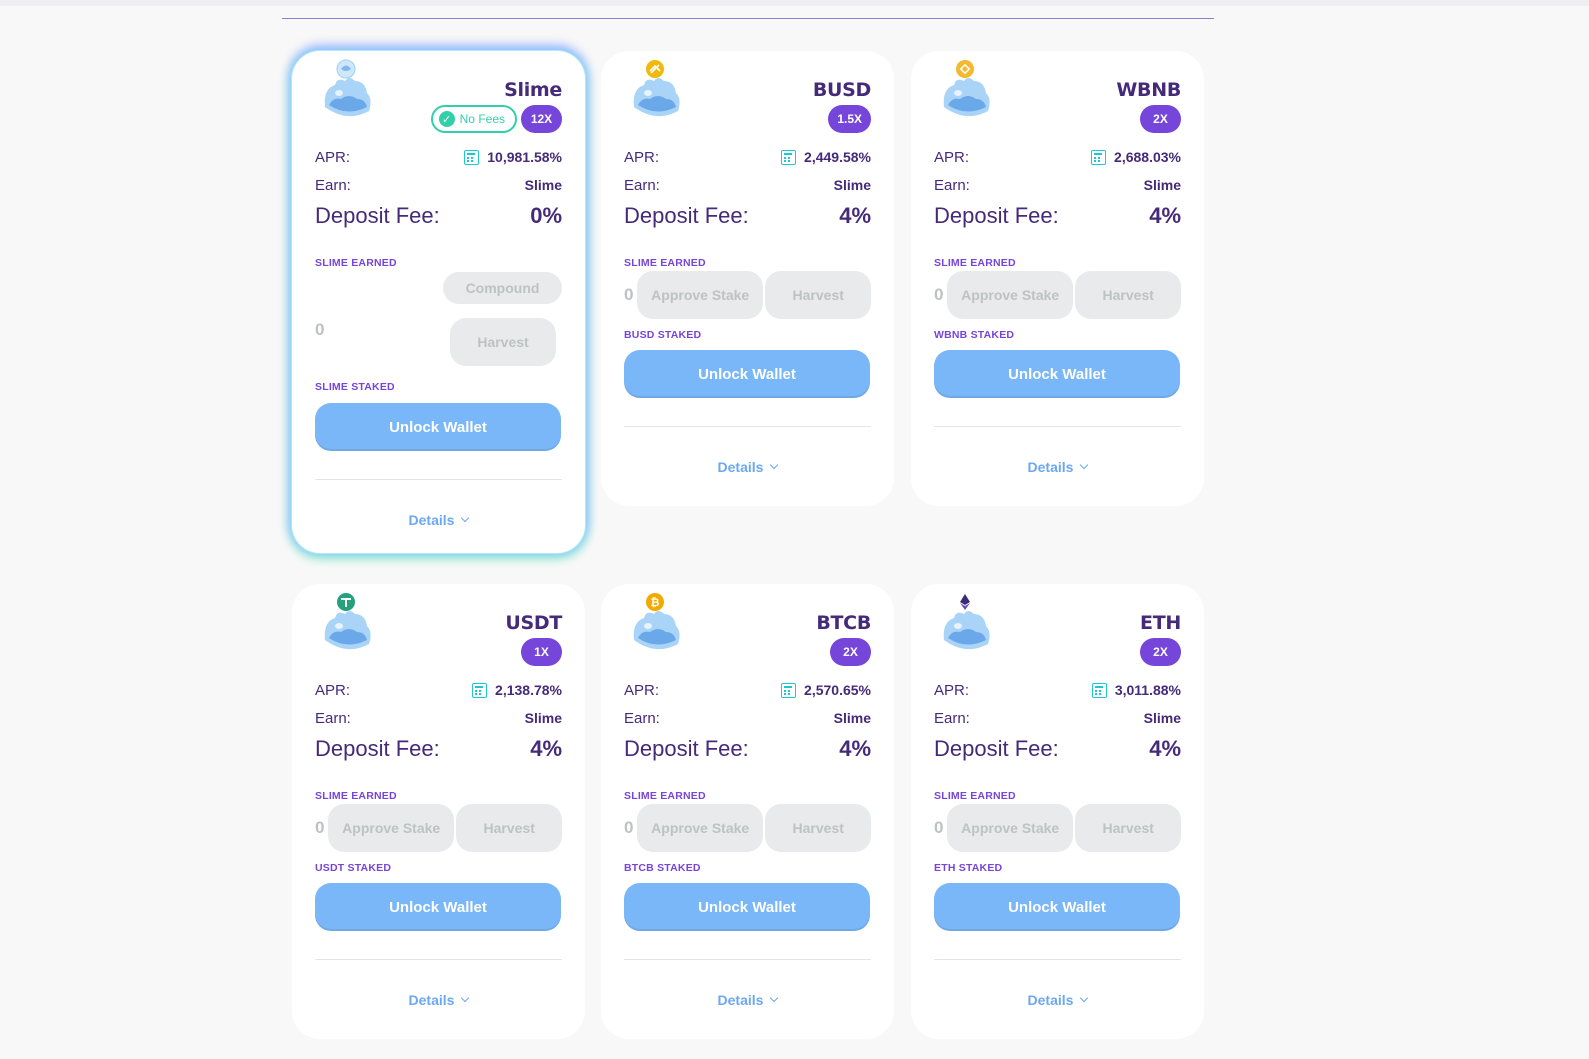 This screenshot has width=1589, height=1059. I want to click on apr-value: 10,981.58%, so click(513, 157).